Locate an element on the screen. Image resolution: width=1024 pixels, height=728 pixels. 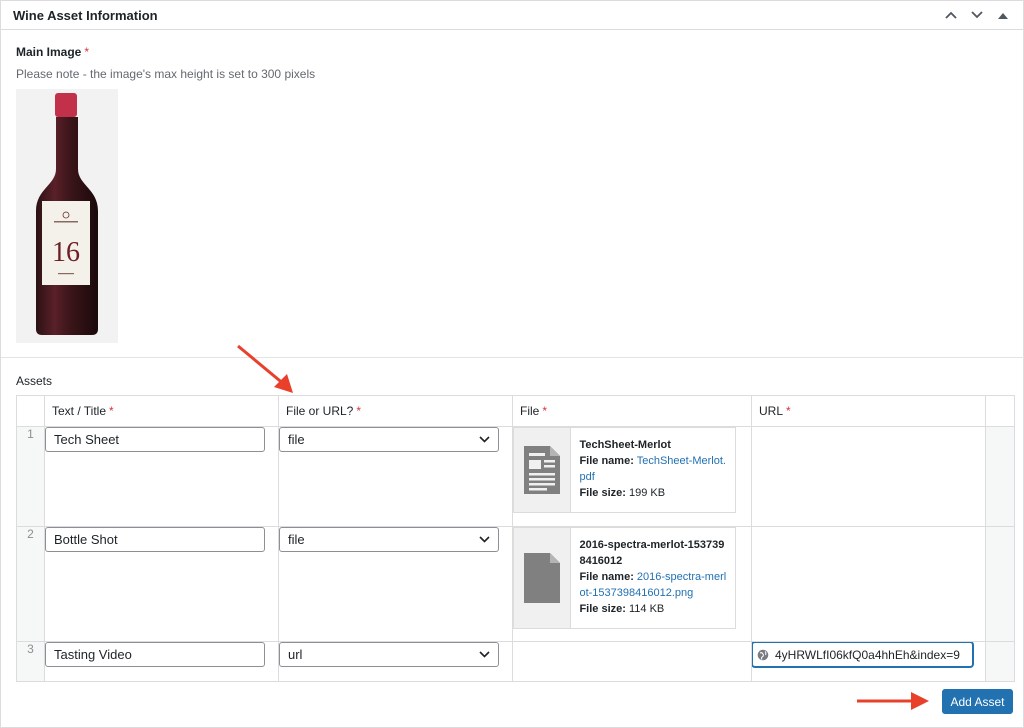
assets-label: Assets is located at coordinates (34, 381).